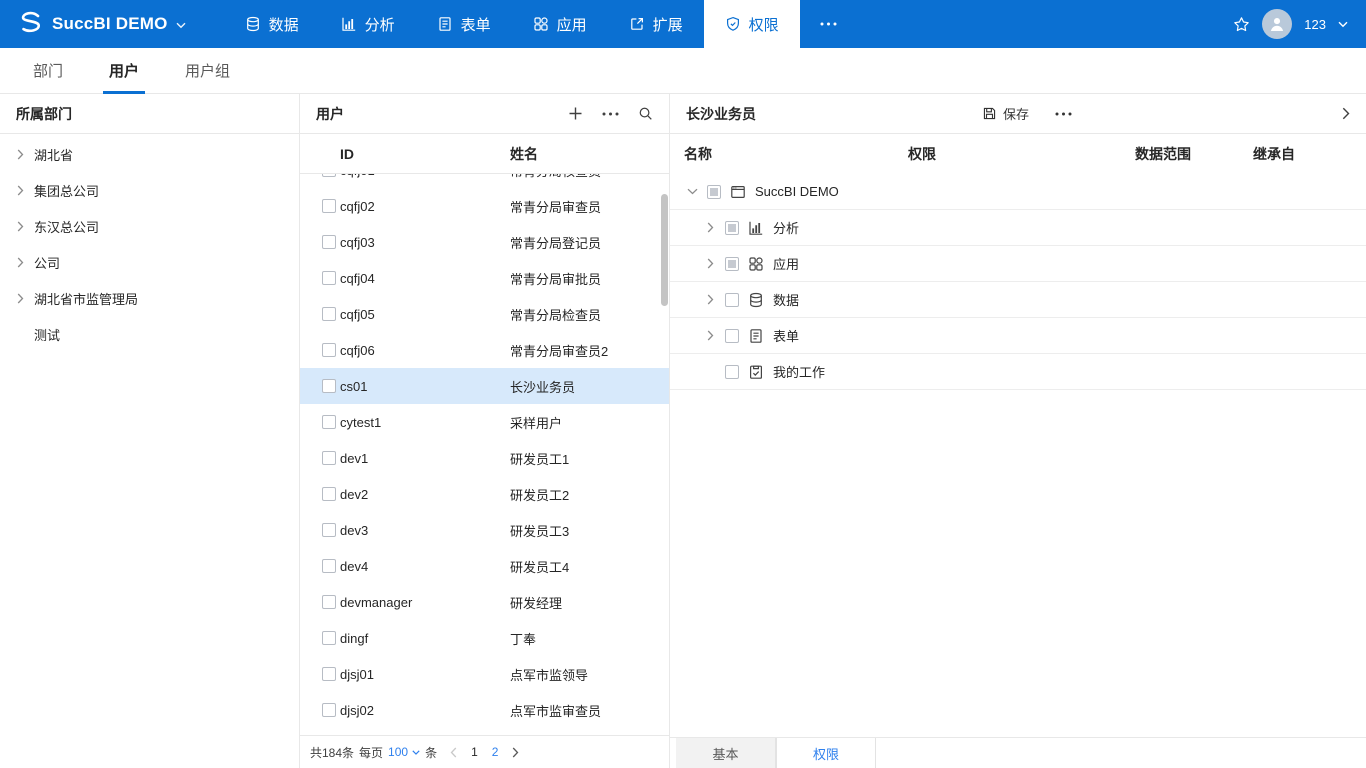 This screenshot has height=768, width=1366. Describe the element at coordinates (1018, 336) in the screenshot. I see `perm-tree-row: 表单` at that location.